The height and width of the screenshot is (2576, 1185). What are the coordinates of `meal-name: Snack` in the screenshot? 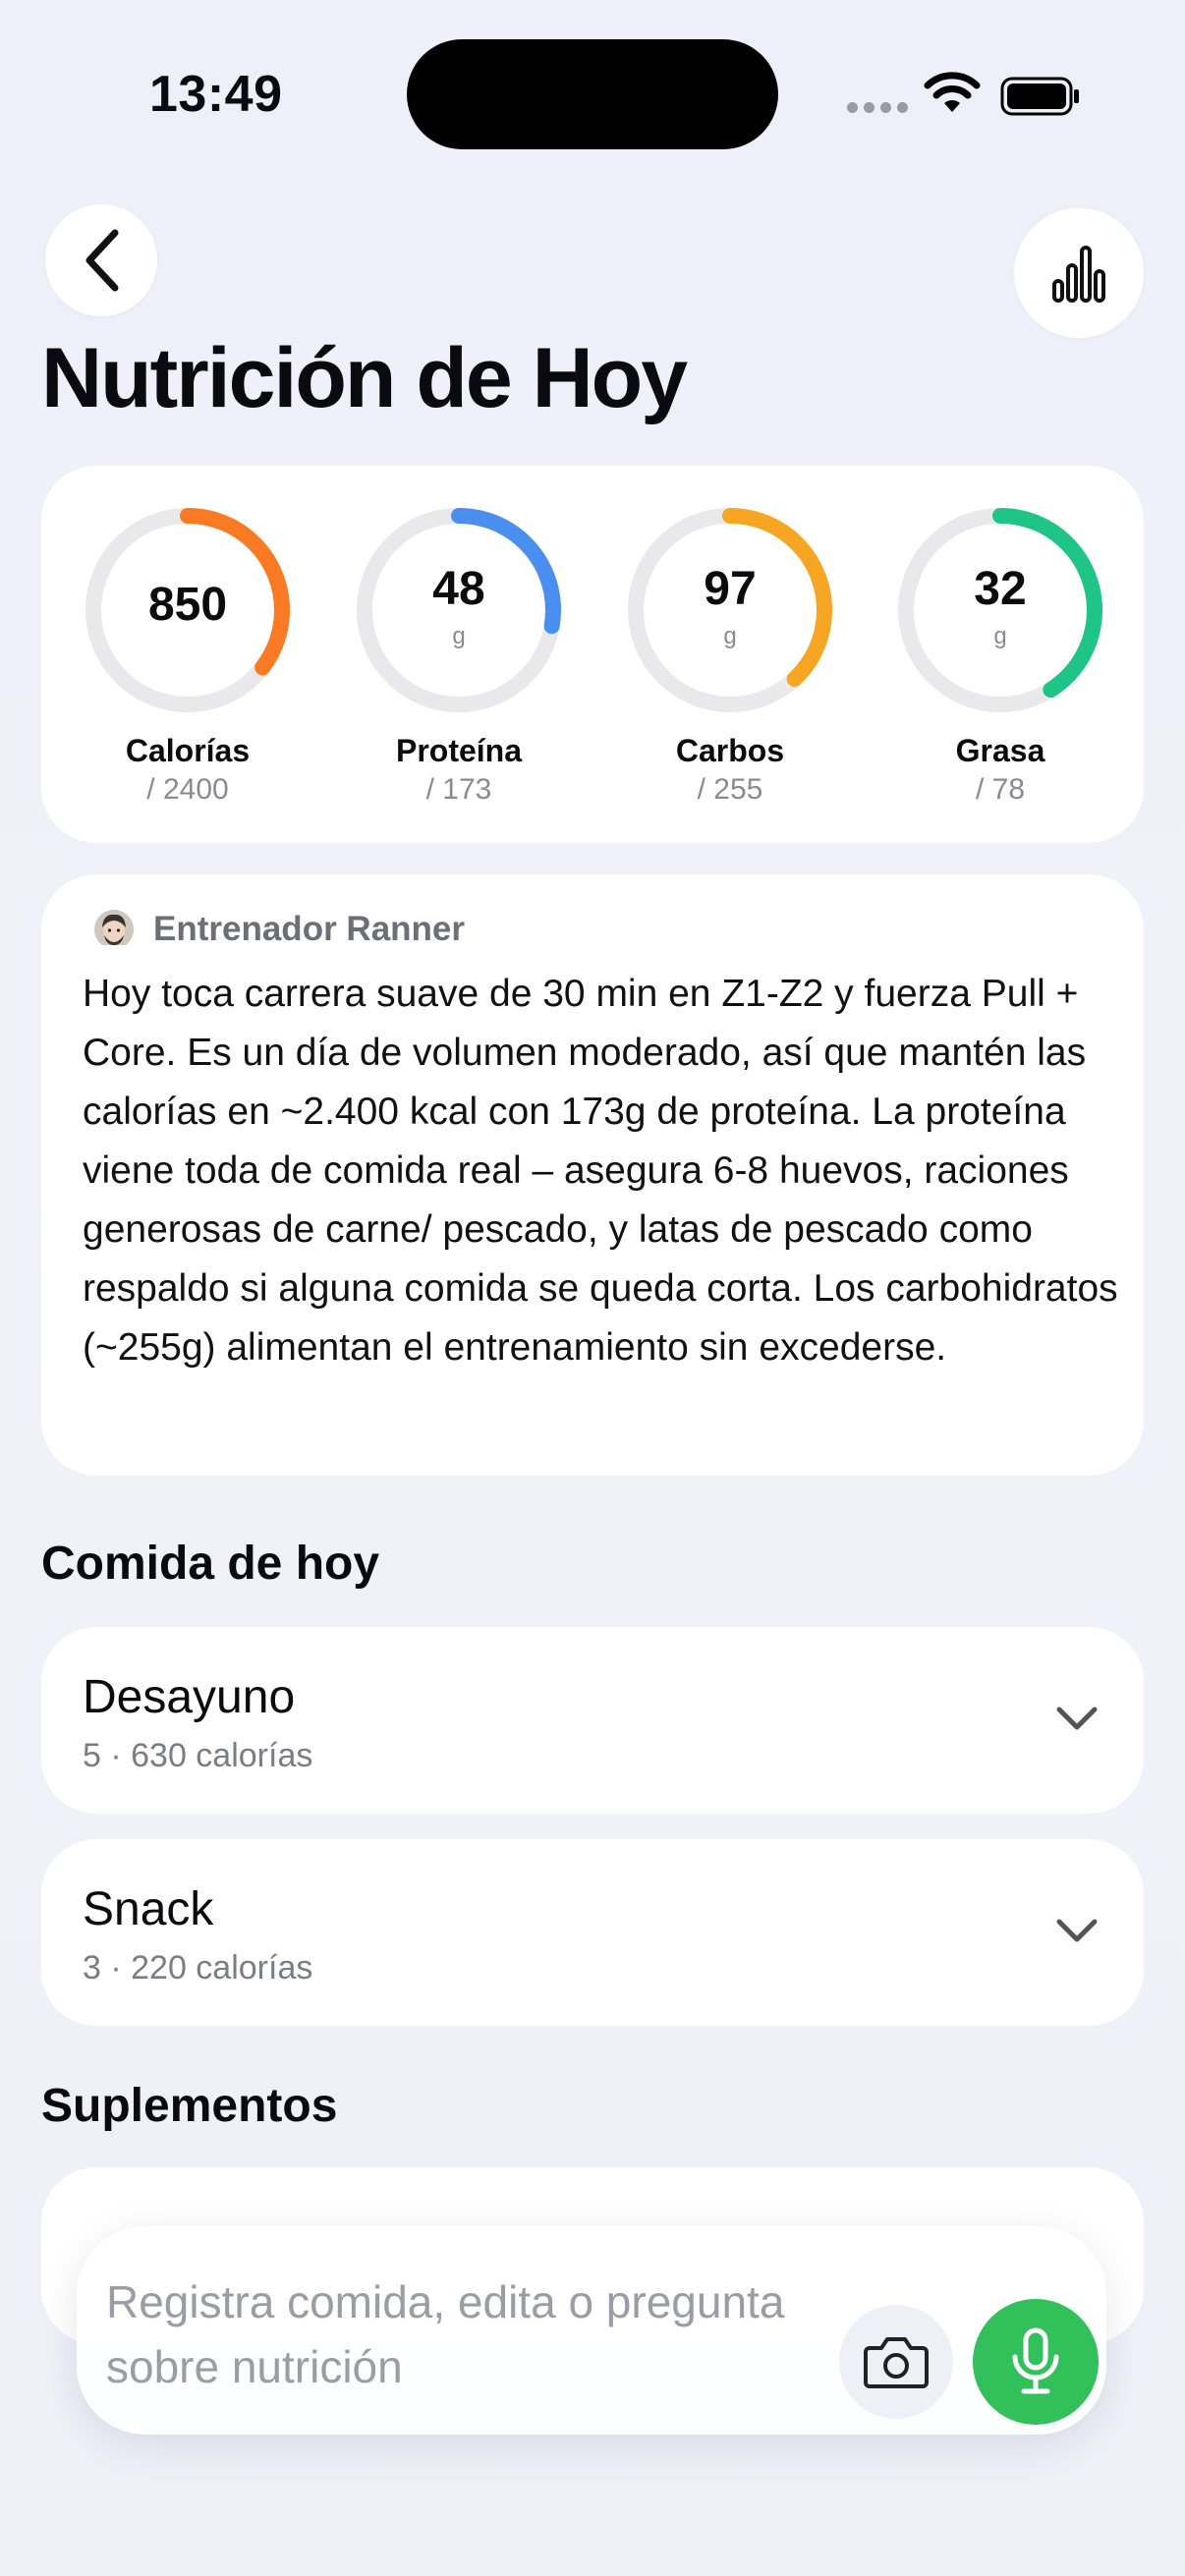 It's located at (149, 1909).